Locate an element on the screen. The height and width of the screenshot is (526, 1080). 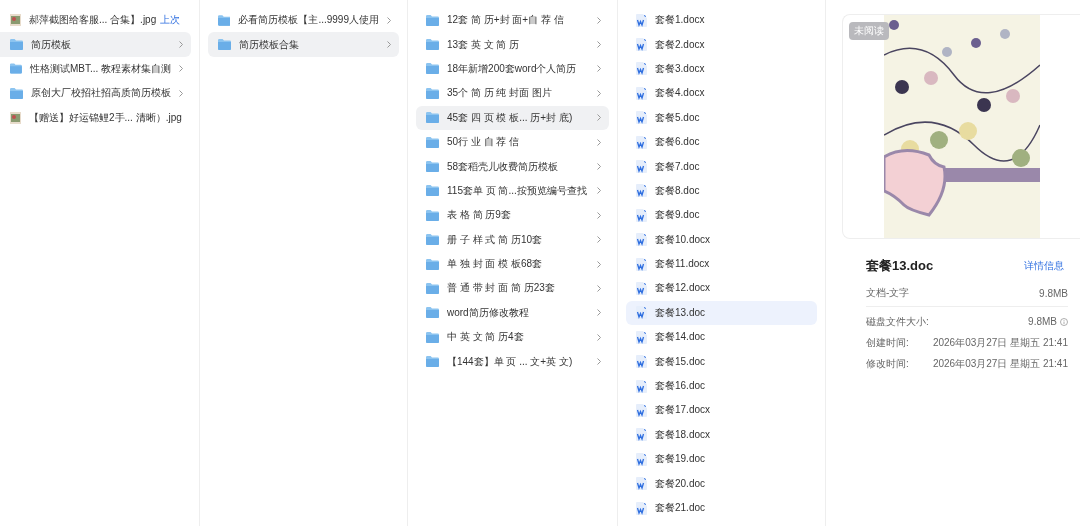
folder-item: 18年新增200套word个人简历 is located at coordinates (512, 69).